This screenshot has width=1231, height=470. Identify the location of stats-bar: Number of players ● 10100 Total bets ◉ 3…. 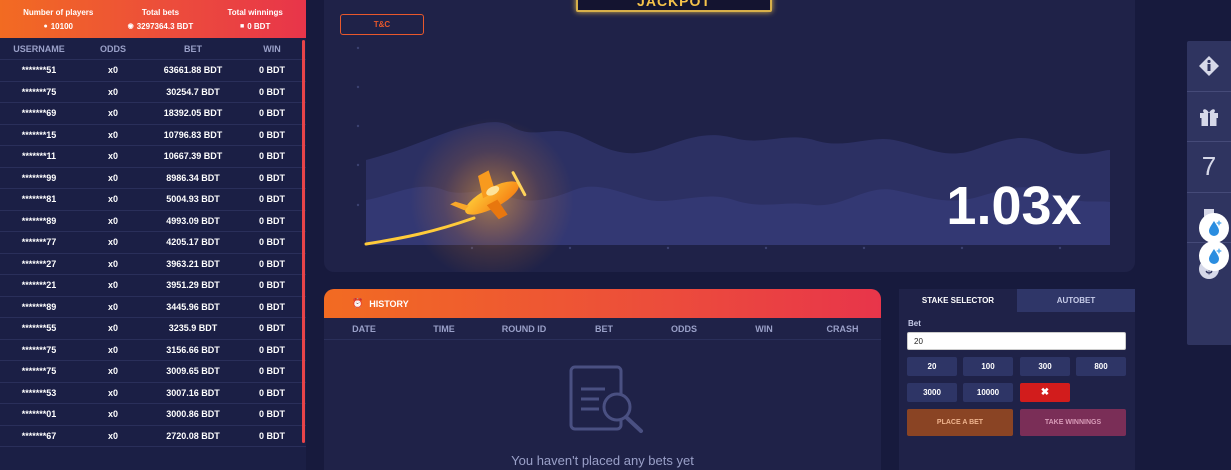
(153, 19).